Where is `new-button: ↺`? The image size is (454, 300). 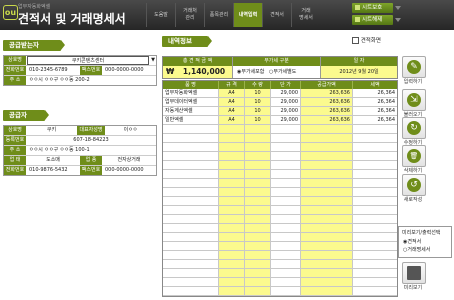
new-button: ↺ is located at coordinates (414, 185).